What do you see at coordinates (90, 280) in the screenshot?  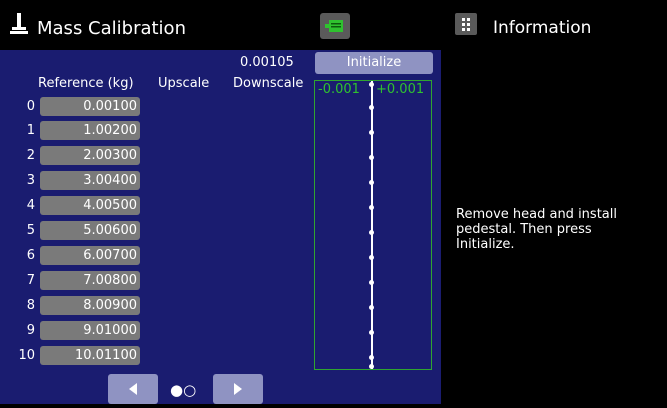 I see `reference-value-button: 7.00800` at bounding box center [90, 280].